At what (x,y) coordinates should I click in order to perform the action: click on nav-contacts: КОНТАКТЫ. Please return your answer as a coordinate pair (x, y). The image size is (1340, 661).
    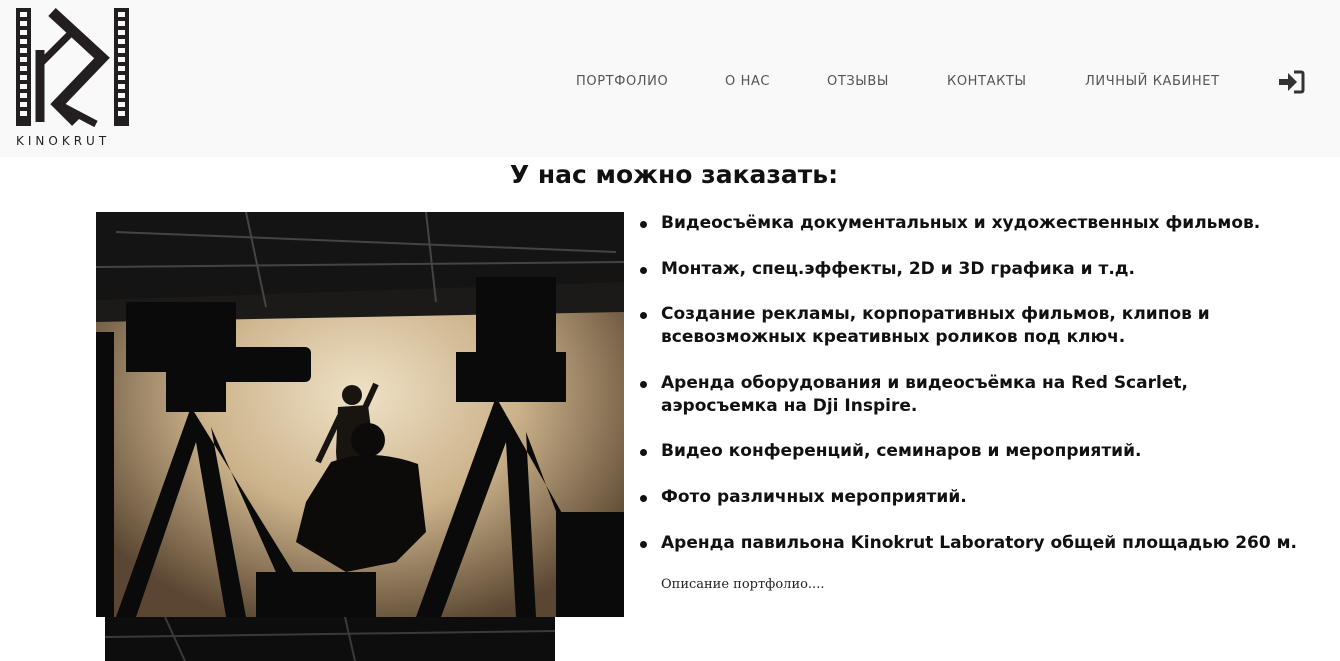
    Looking at the image, I should click on (987, 81).